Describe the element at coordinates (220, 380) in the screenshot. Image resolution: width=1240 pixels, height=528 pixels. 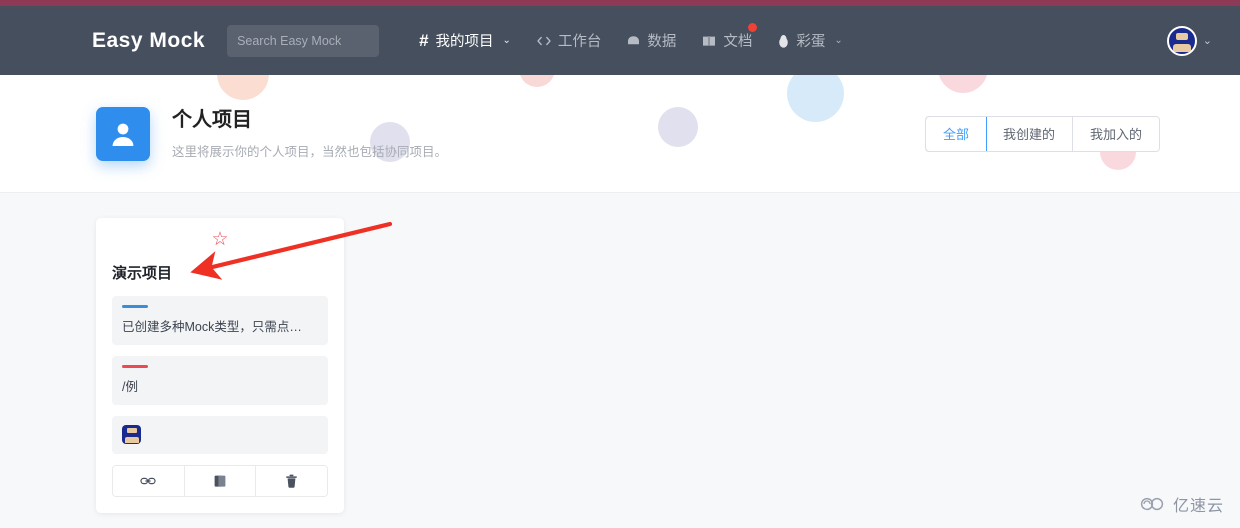
I see `mock-row: /例` at that location.